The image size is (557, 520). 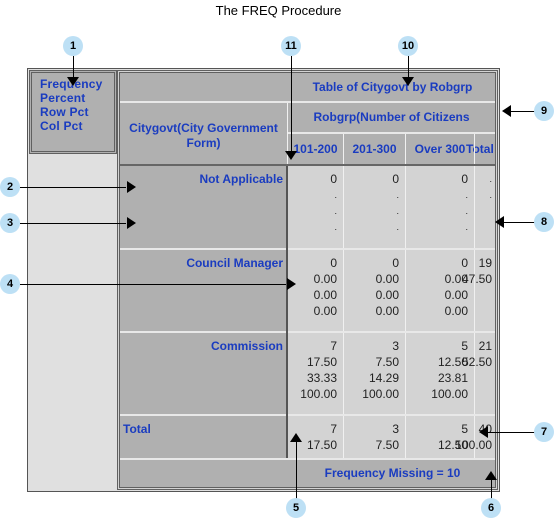 I want to click on table-title: Table of Citygovt by Robgrp, so click(x=307, y=87).